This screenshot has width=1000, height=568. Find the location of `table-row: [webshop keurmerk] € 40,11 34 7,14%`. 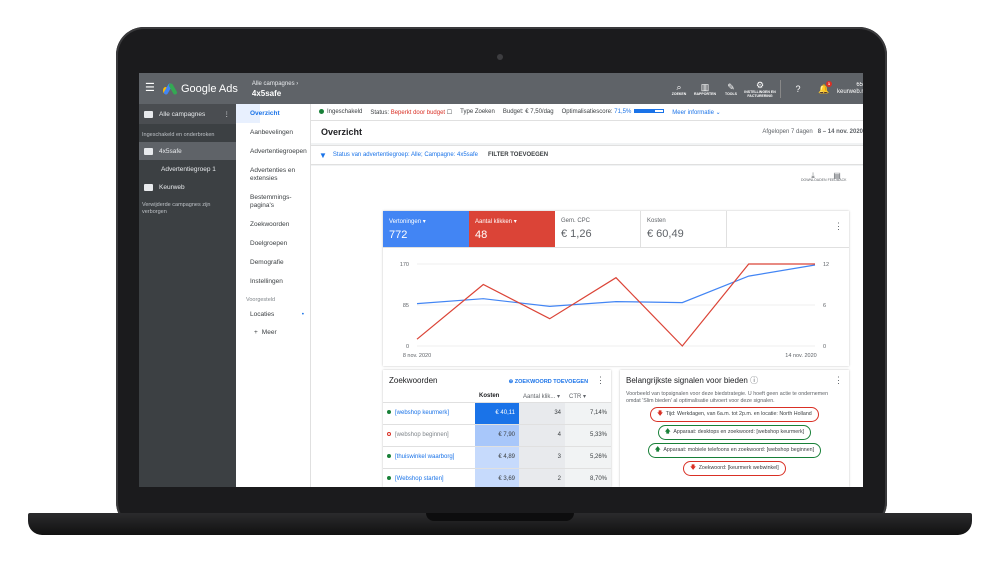

table-row: [webshop keurmerk] € 40,11 34 7,14% is located at coordinates (497, 413).